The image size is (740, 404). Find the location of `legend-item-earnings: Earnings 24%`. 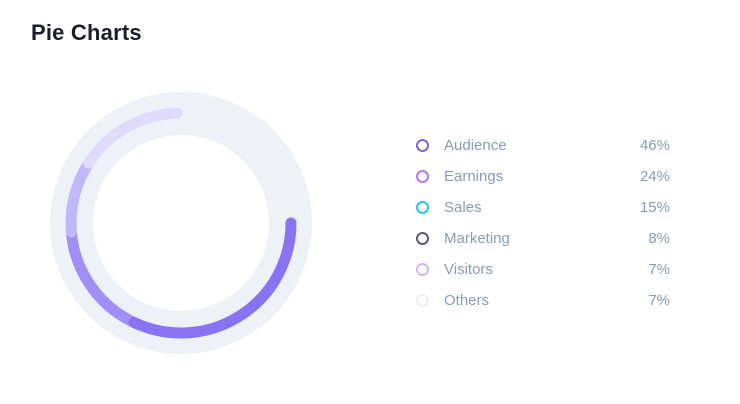

legend-item-earnings: Earnings 24% is located at coordinates (543, 176).